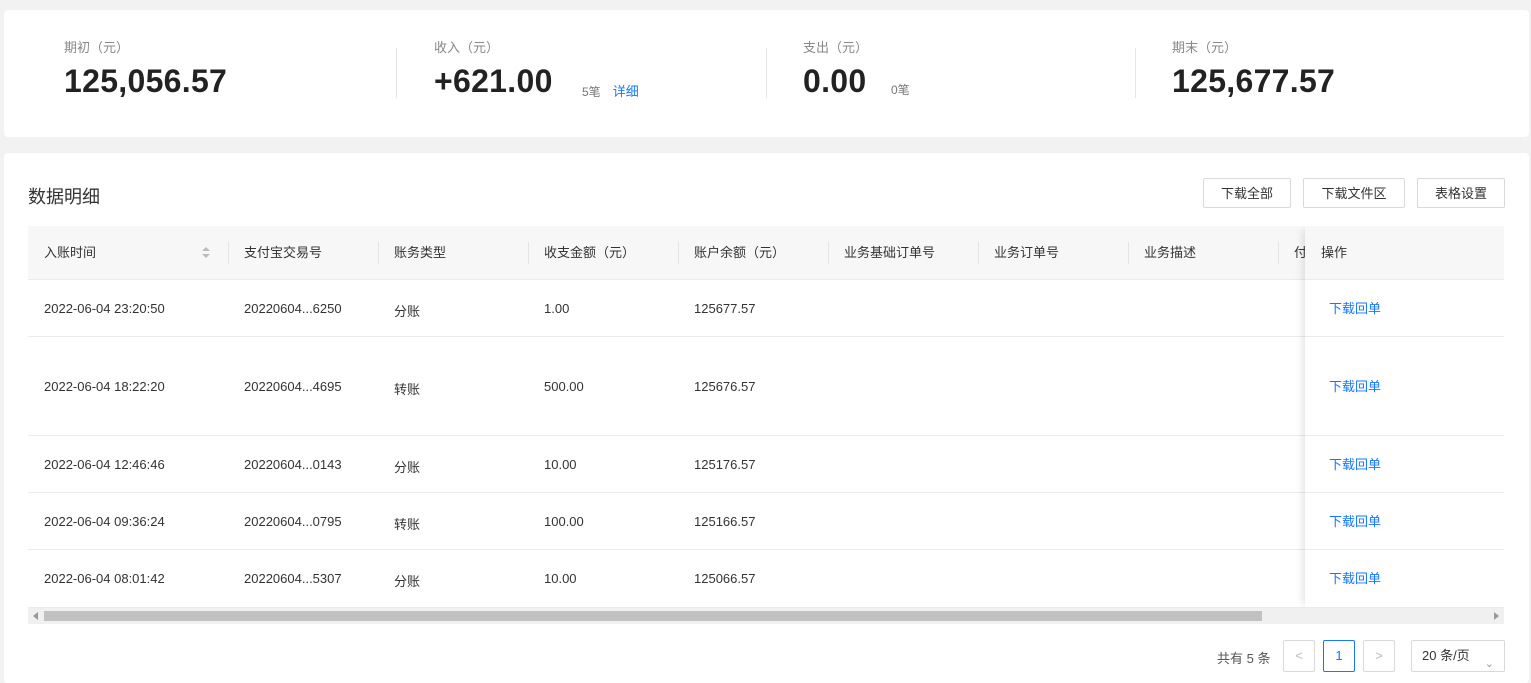 The image size is (1531, 683). What do you see at coordinates (35, 616) in the screenshot?
I see `scroll-left-icon` at bounding box center [35, 616].